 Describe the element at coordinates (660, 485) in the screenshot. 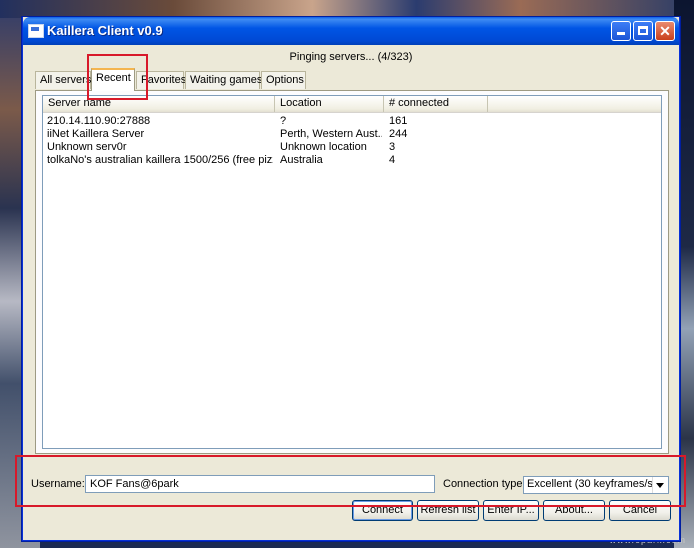

I see `dropdown-arrow-icon` at that location.